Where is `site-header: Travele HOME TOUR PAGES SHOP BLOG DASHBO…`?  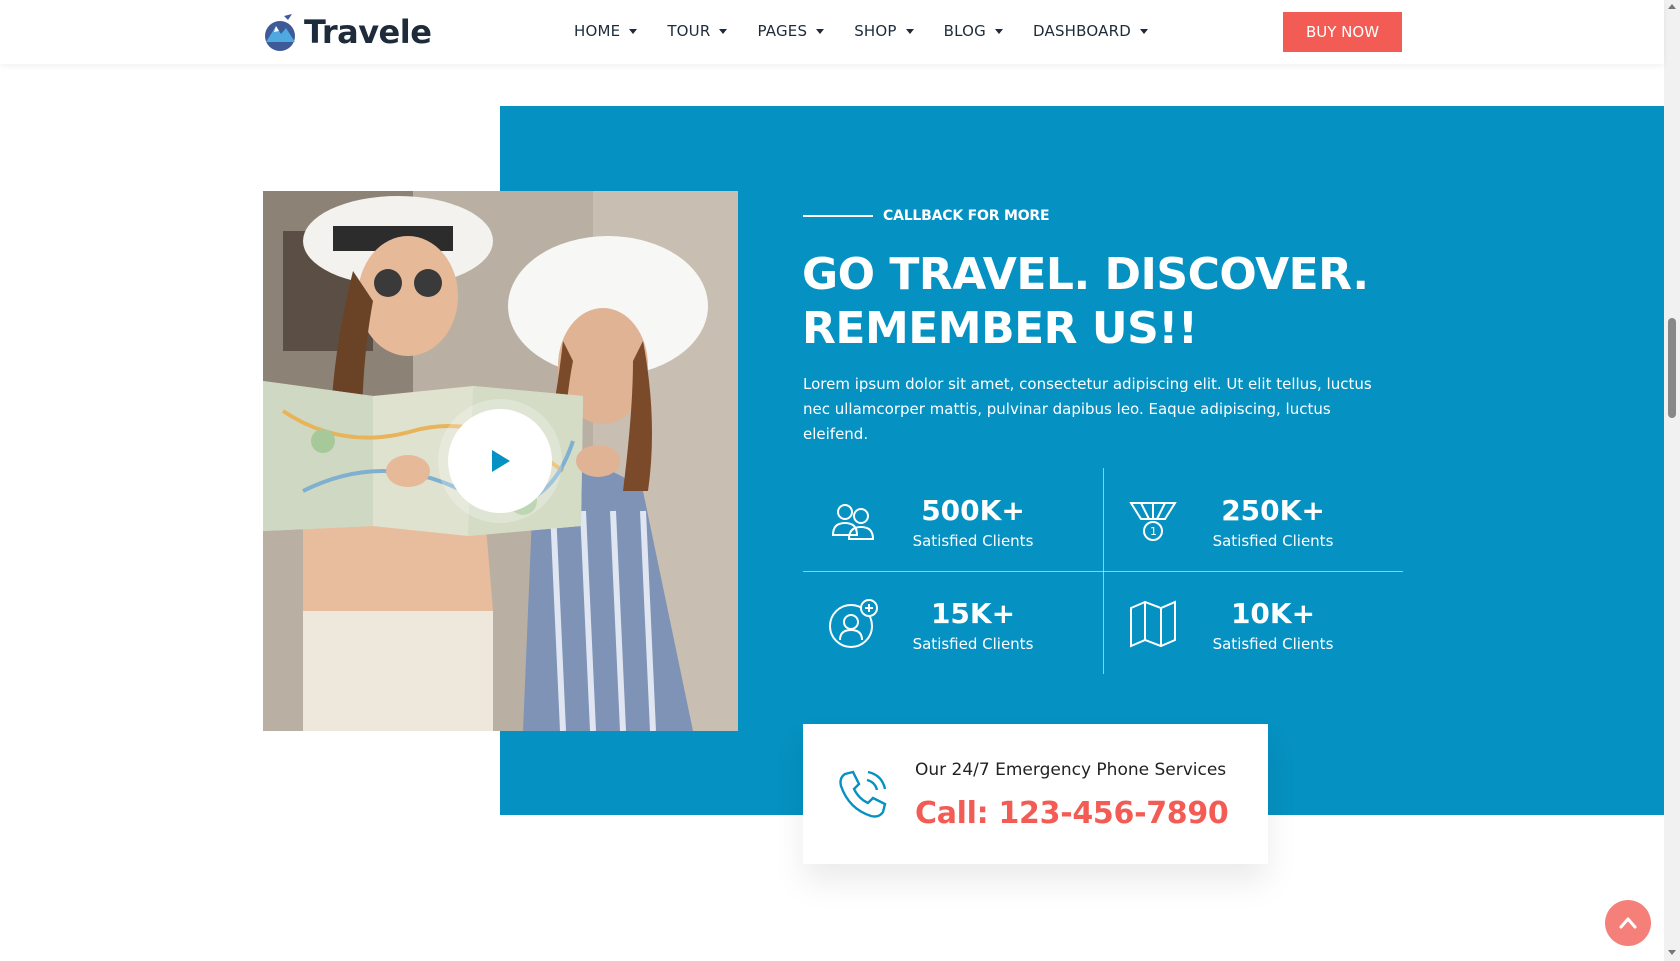 site-header: Travele HOME TOUR PAGES SHOP BLOG DASHBO… is located at coordinates (832, 32).